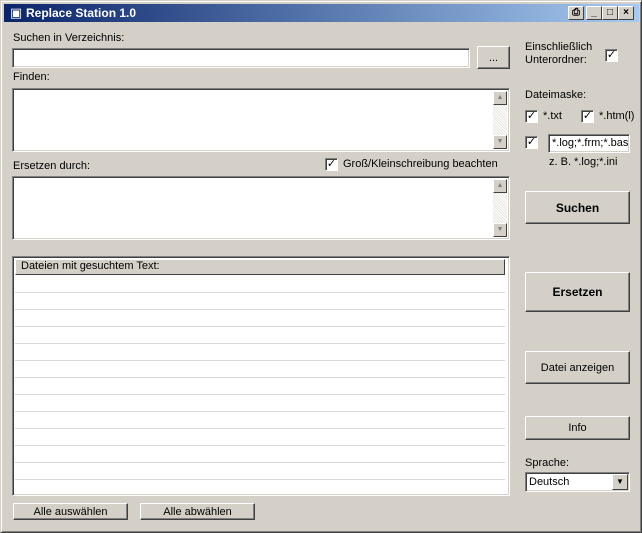 Image resolution: width=642 pixels, height=533 pixels. Describe the element at coordinates (531, 142) in the screenshot. I see `custom-mask-checkbox: ✓` at that location.